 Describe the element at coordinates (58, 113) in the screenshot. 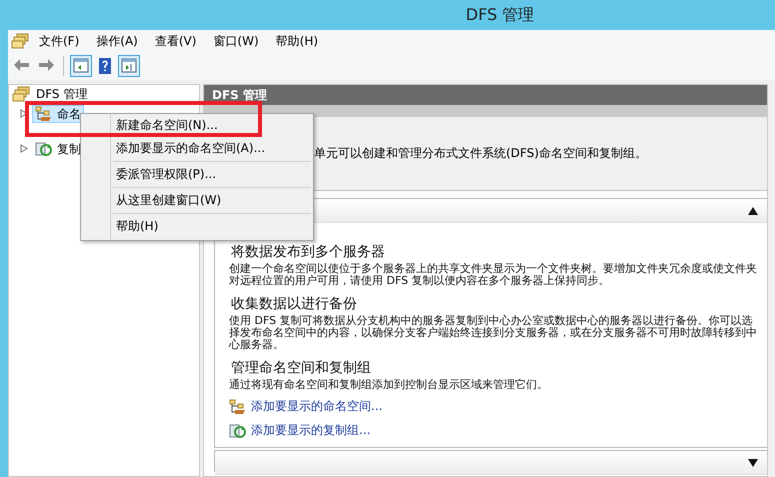

I see `tree-item: 命名` at that location.